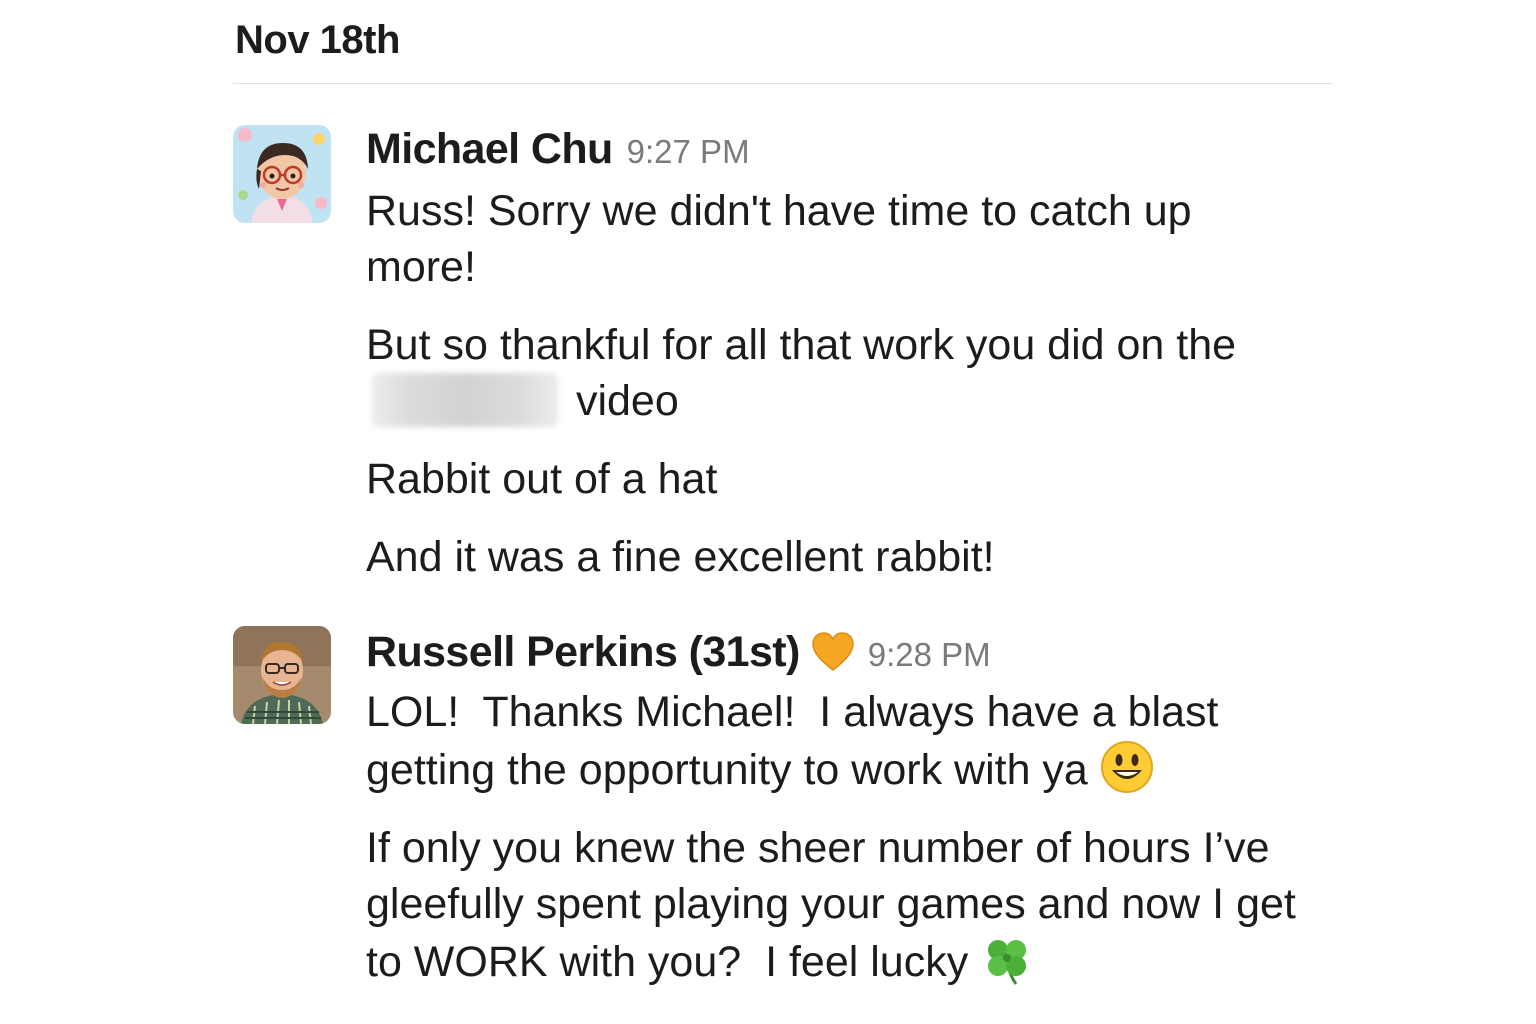 The image size is (1536, 1024). I want to click on message-timestamp: 9:27 PM, so click(688, 152).